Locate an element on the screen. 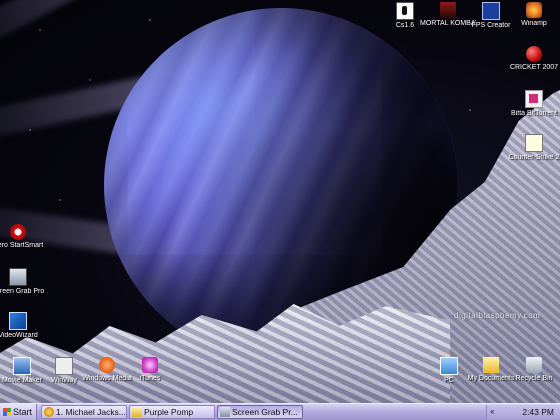  mortal-kombat-icon is located at coordinates (448, 10).